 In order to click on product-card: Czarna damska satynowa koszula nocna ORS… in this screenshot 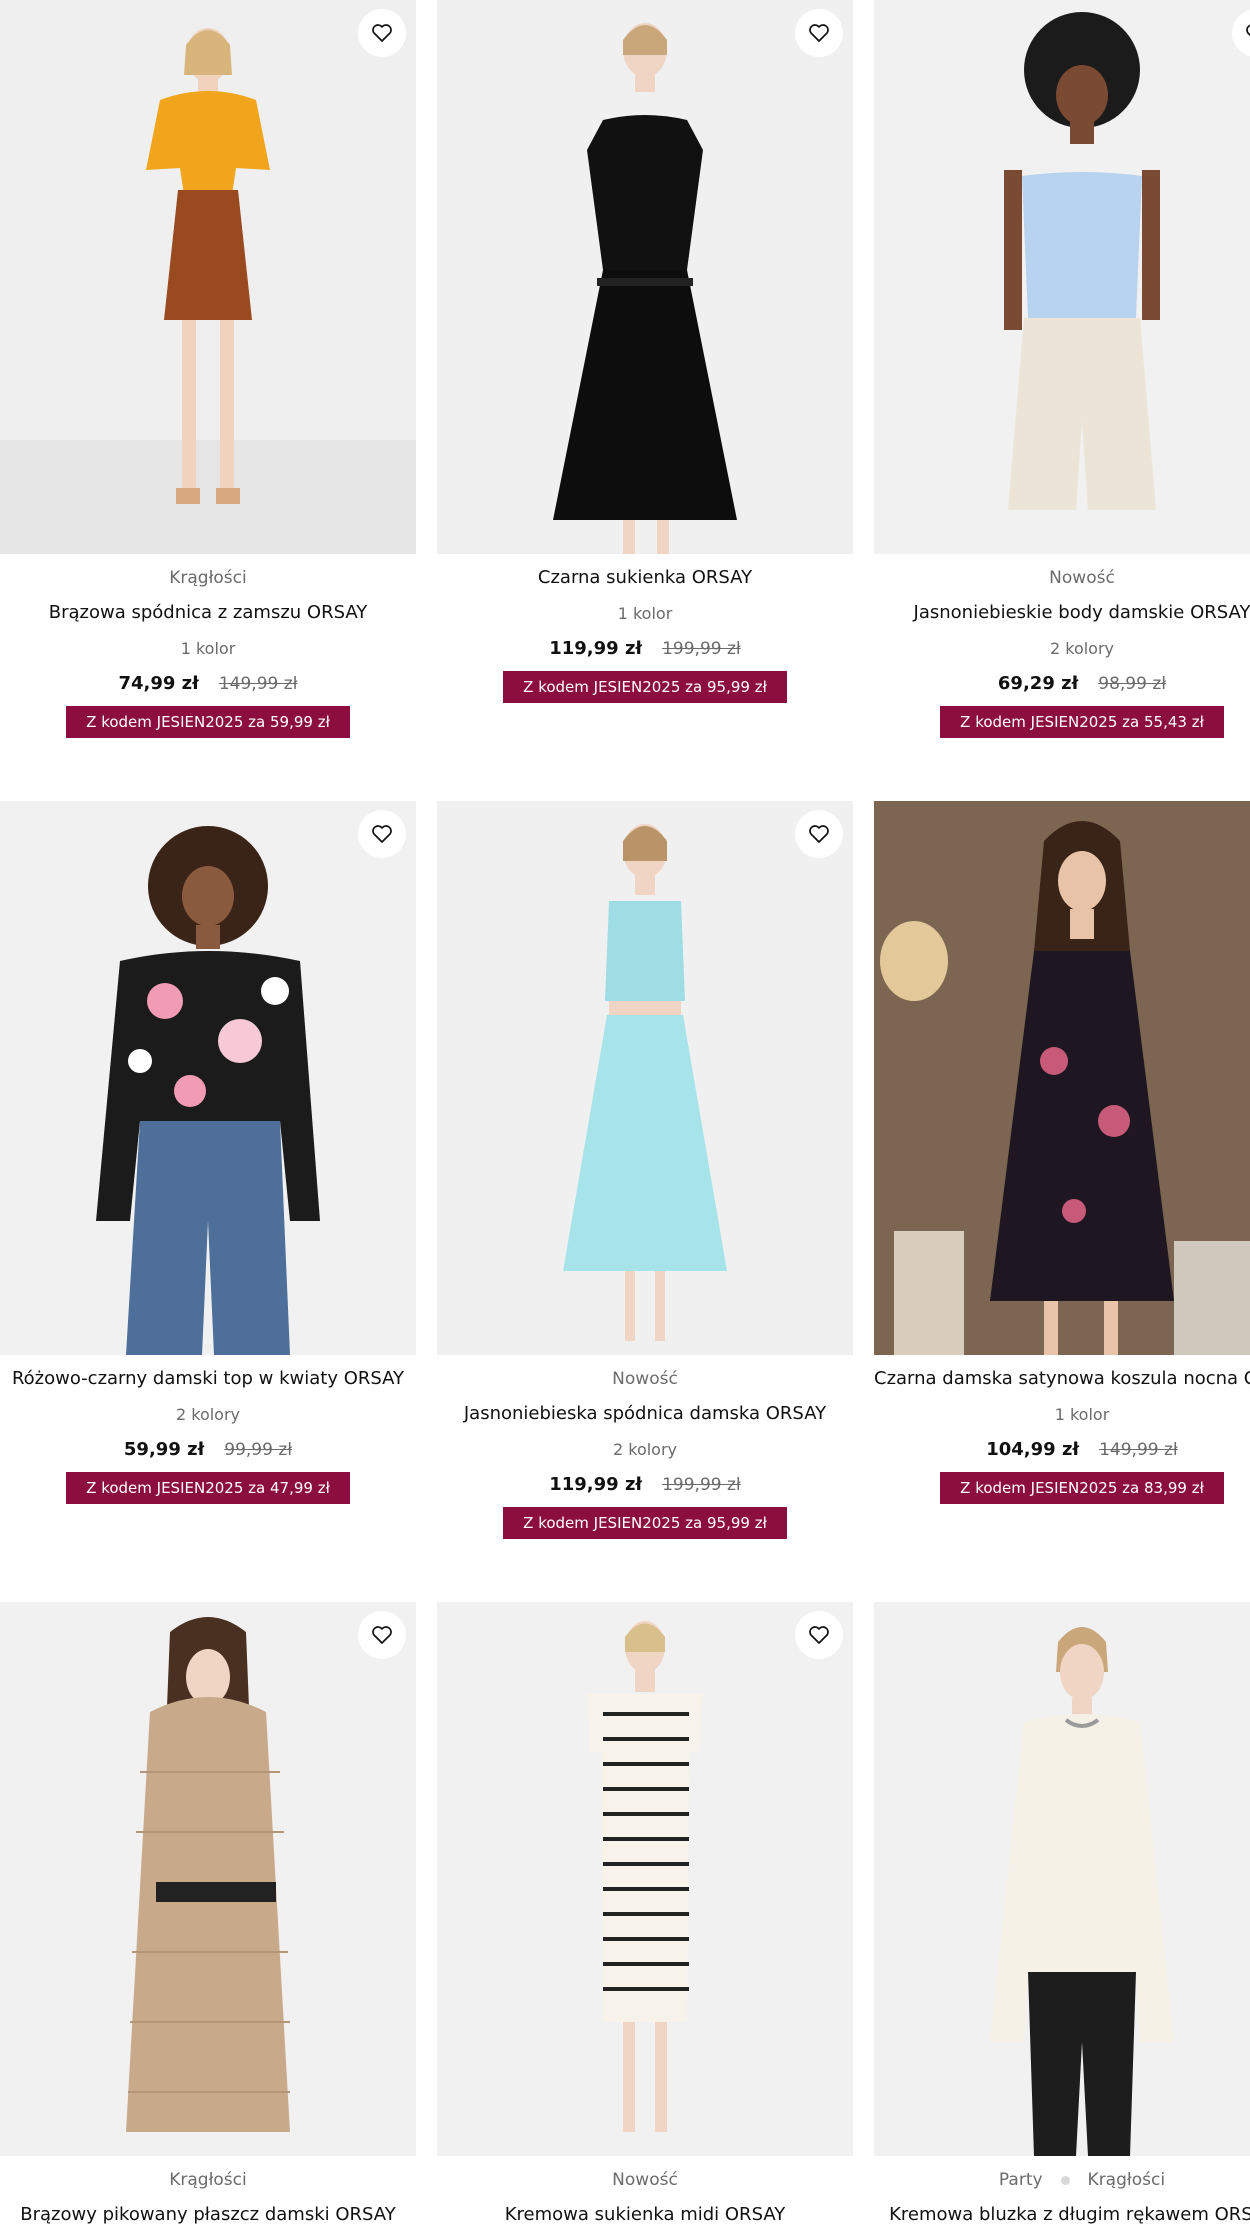, I will do `click(1062, 1152)`.